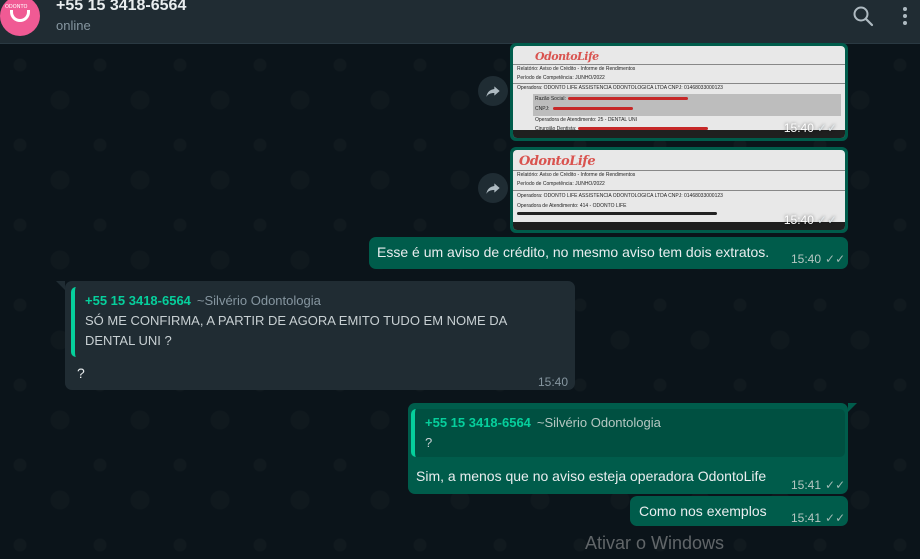  Describe the element at coordinates (655, 543) in the screenshot. I see `windows-activation-watermark: Ativar o Windows` at that location.